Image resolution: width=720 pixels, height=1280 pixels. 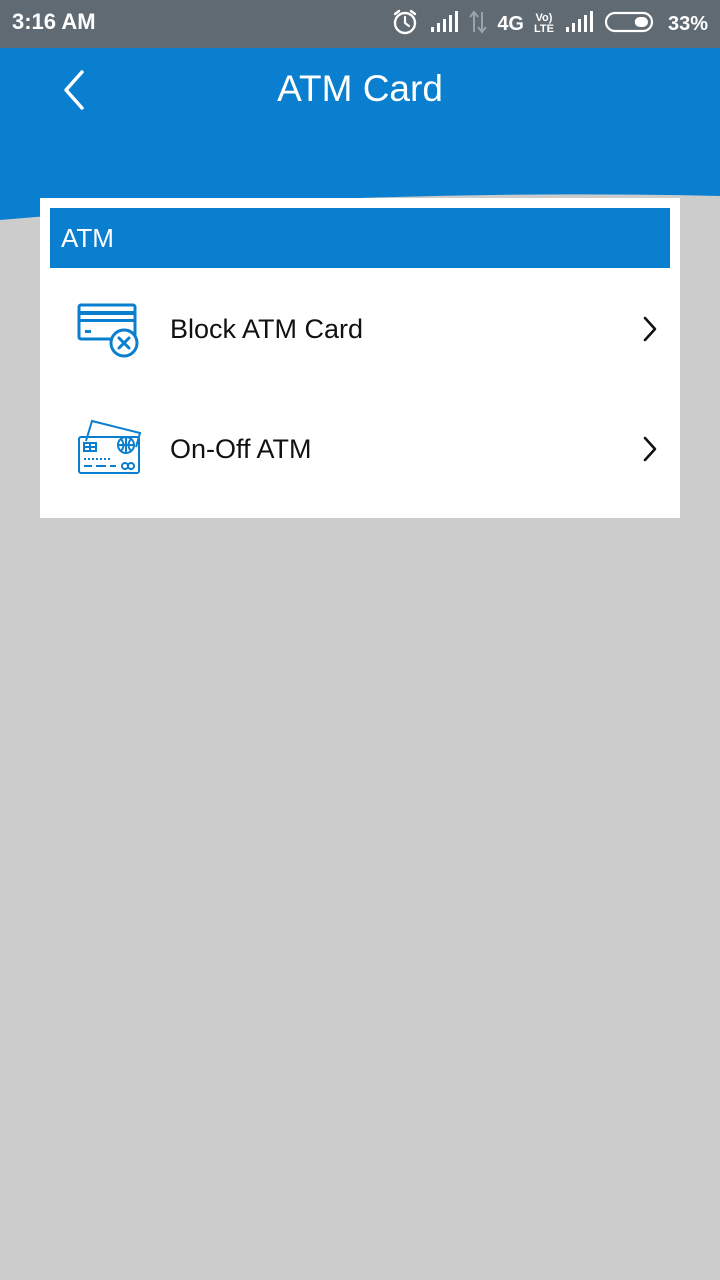 What do you see at coordinates (360, 24) in the screenshot?
I see `status-bar: 3:16 AM 4G Vo) LTE 33%` at bounding box center [360, 24].